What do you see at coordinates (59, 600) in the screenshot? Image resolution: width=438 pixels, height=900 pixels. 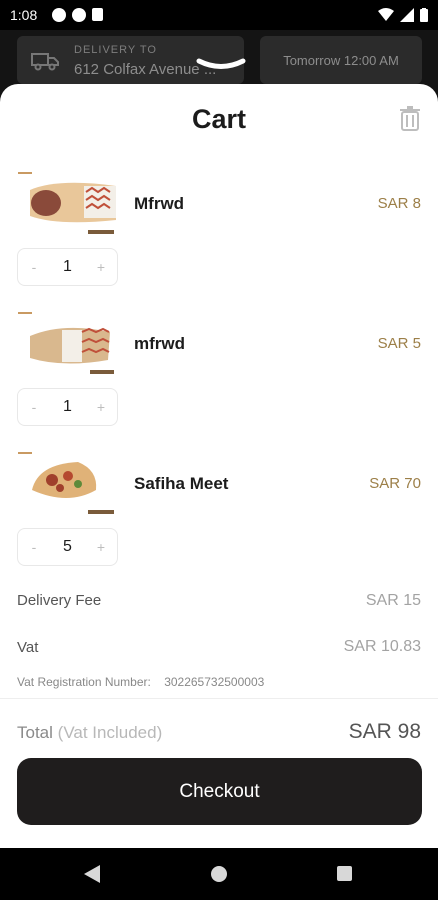 I see `delivery-fee-label: Delivery Fee` at bounding box center [59, 600].